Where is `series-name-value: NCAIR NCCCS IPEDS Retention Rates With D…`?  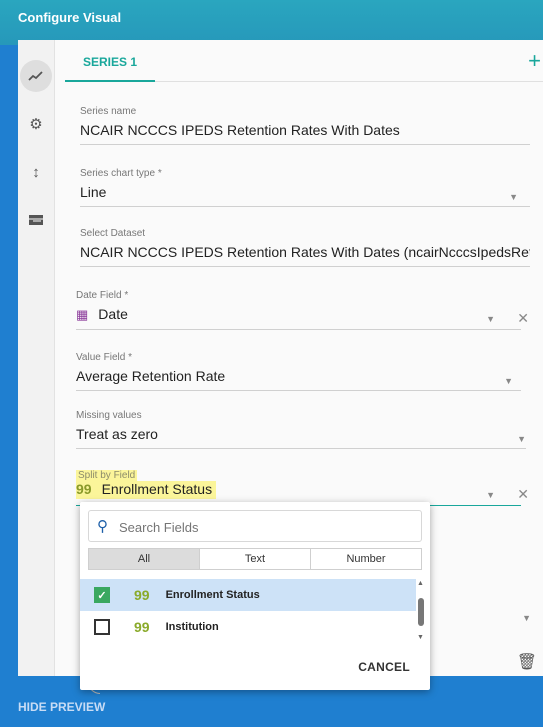
series-name-value: NCAIR NCCCS IPEDS Retention Rates With D… is located at coordinates (305, 133).